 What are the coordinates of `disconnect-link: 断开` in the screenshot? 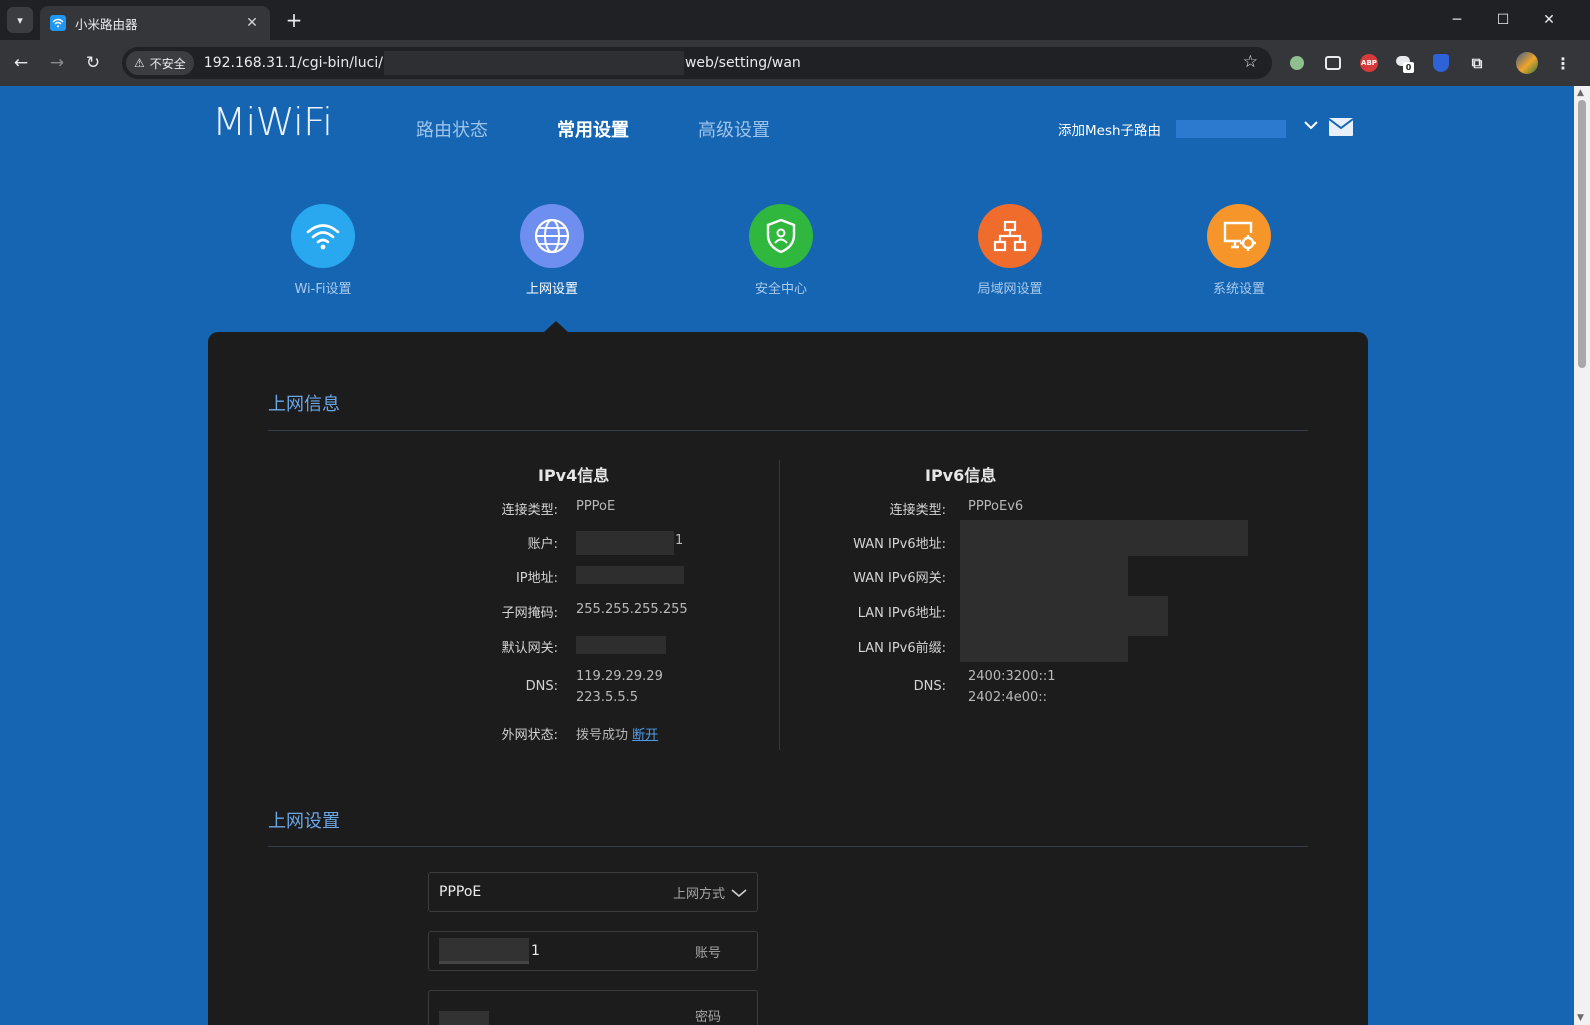 It's located at (645, 735).